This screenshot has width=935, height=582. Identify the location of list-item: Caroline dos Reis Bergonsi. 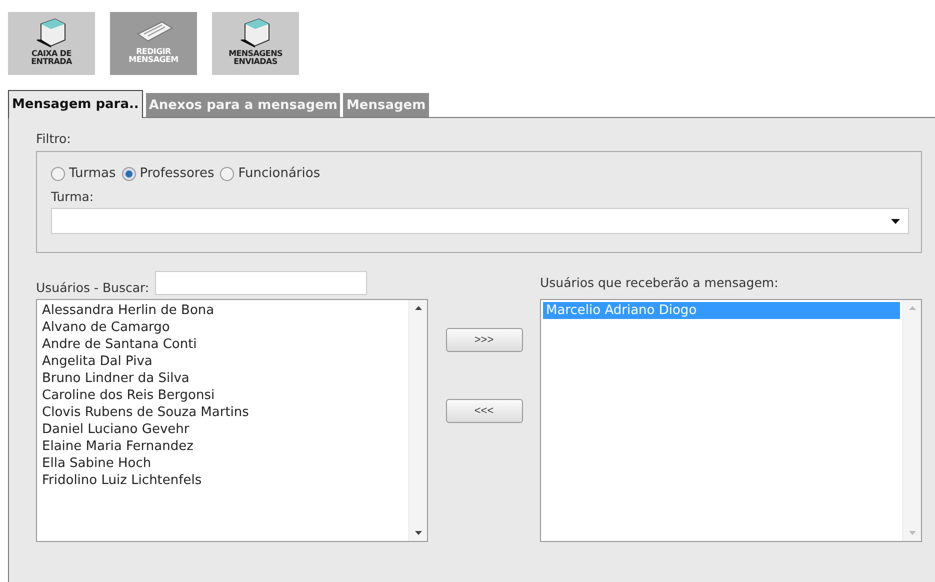
(222, 395).